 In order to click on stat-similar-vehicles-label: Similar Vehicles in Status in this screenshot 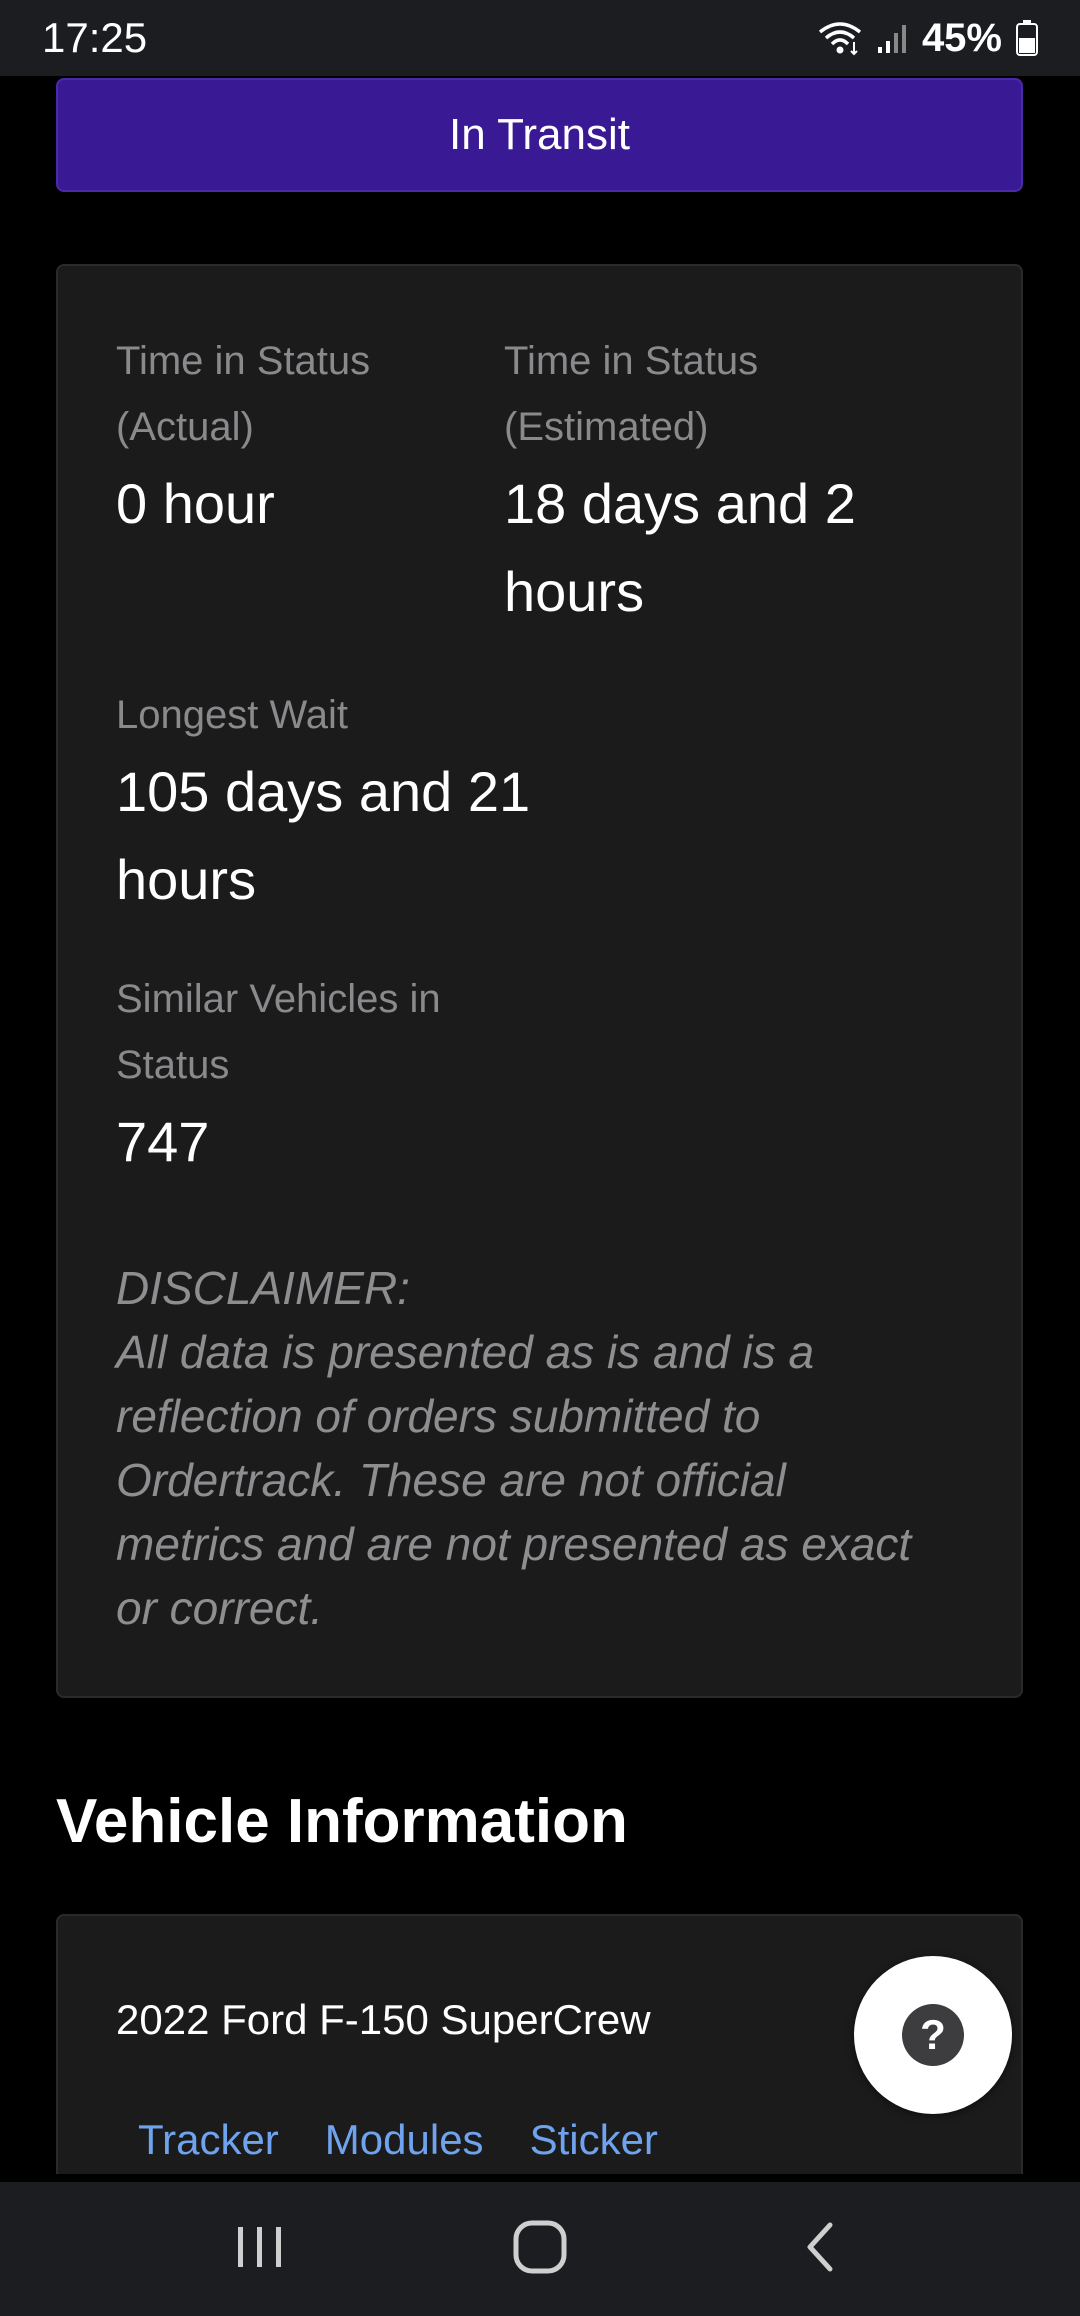, I will do `click(278, 1032)`.